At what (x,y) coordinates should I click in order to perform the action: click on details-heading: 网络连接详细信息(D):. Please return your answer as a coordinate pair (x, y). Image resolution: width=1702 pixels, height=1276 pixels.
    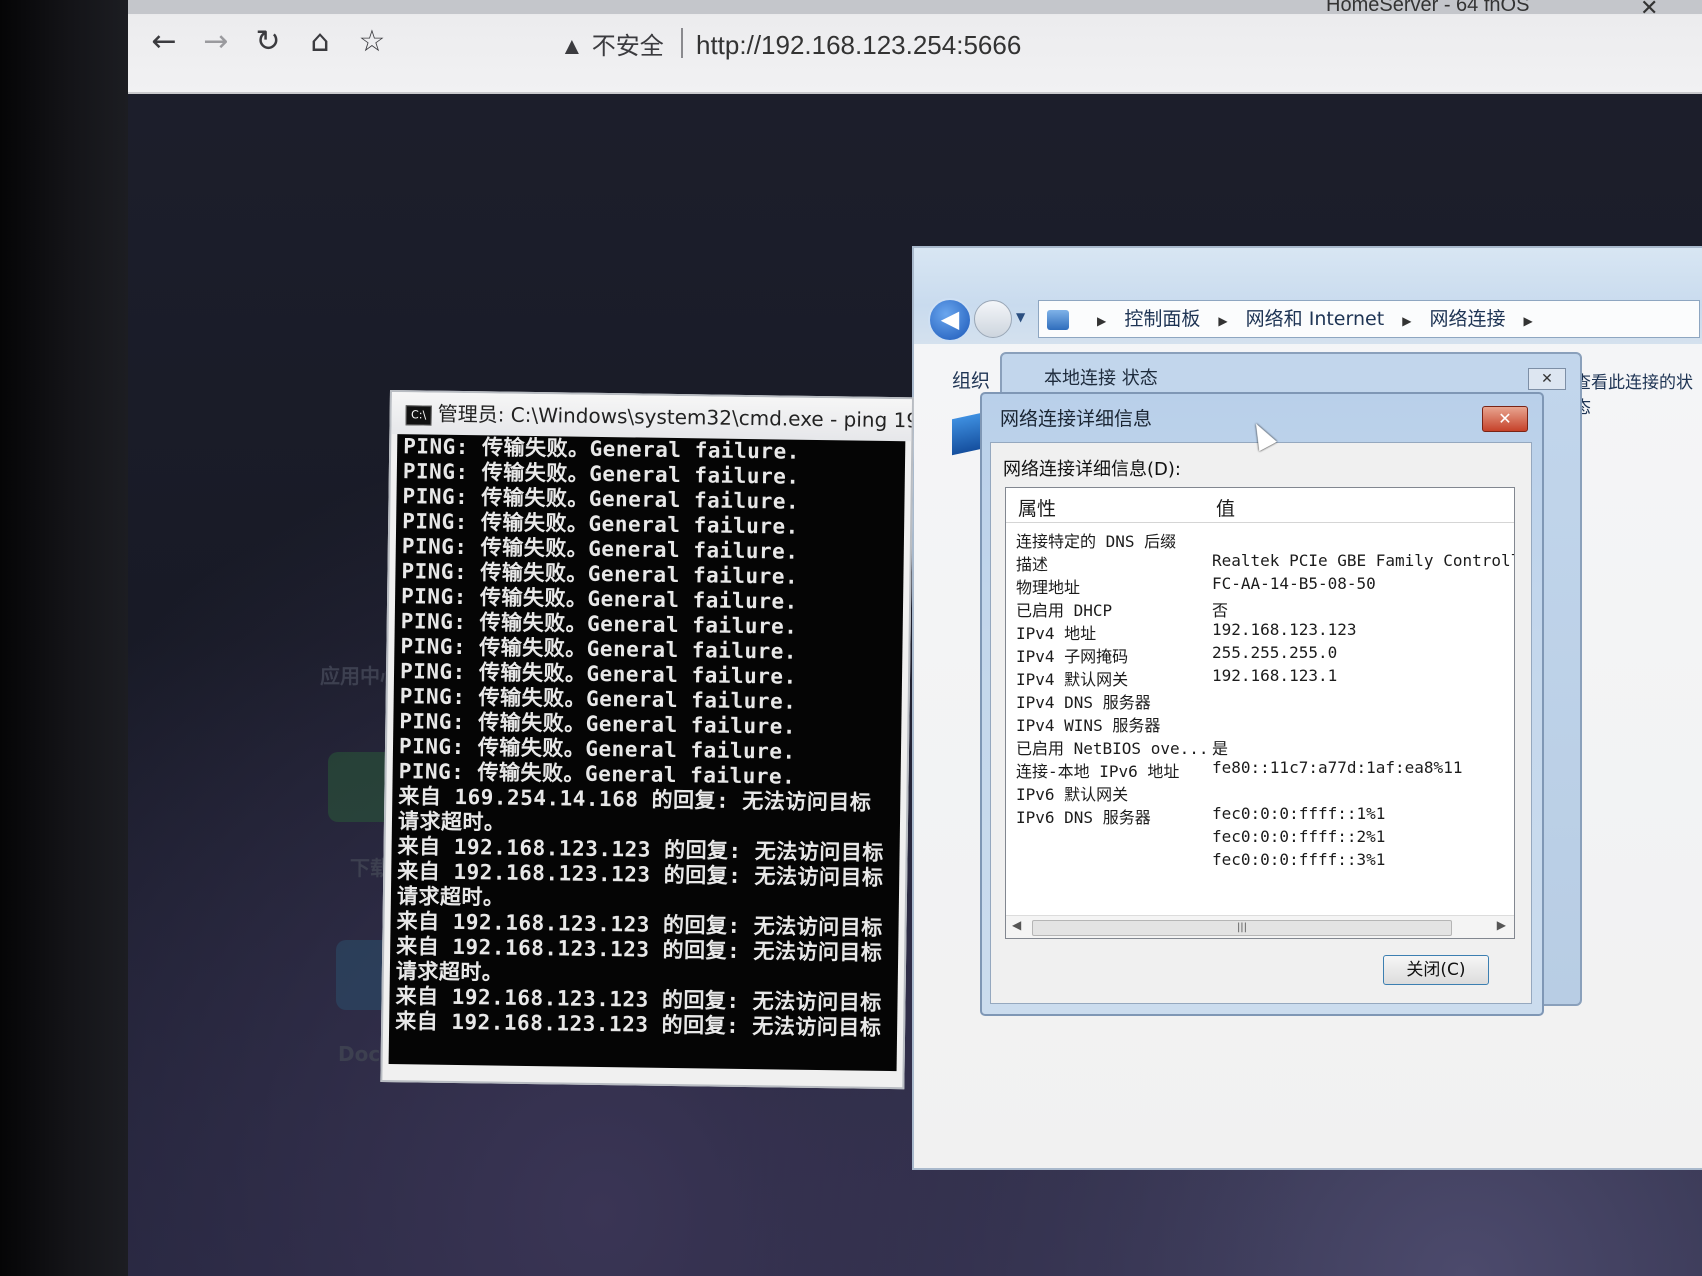
    Looking at the image, I should click on (1092, 469).